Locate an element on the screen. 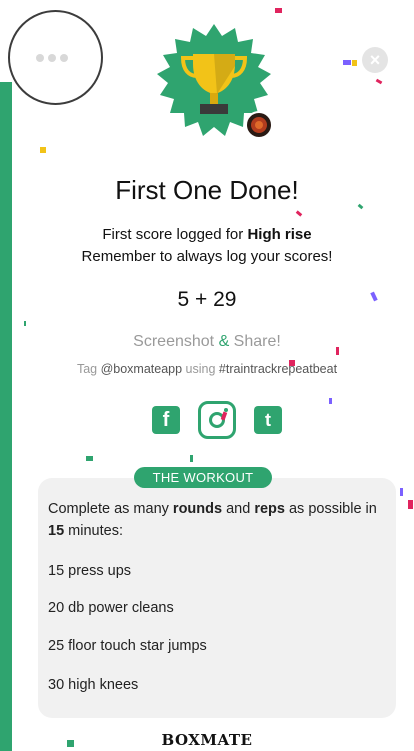  handle: @boxmateapp is located at coordinates (141, 369).